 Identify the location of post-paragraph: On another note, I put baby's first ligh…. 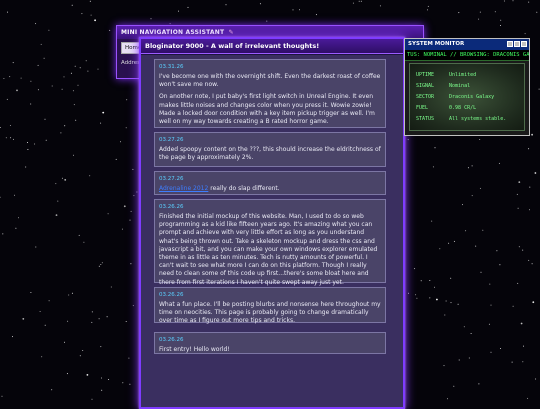
(267, 109).